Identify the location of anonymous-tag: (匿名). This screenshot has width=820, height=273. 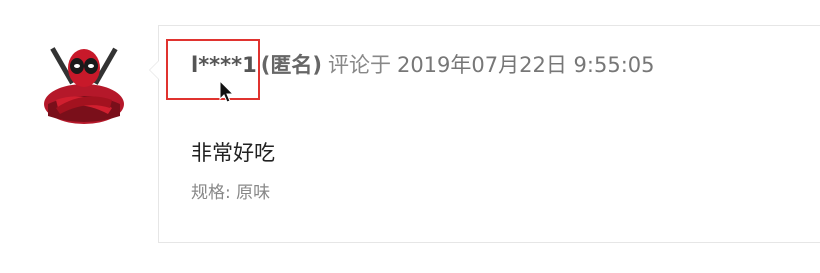
(291, 65).